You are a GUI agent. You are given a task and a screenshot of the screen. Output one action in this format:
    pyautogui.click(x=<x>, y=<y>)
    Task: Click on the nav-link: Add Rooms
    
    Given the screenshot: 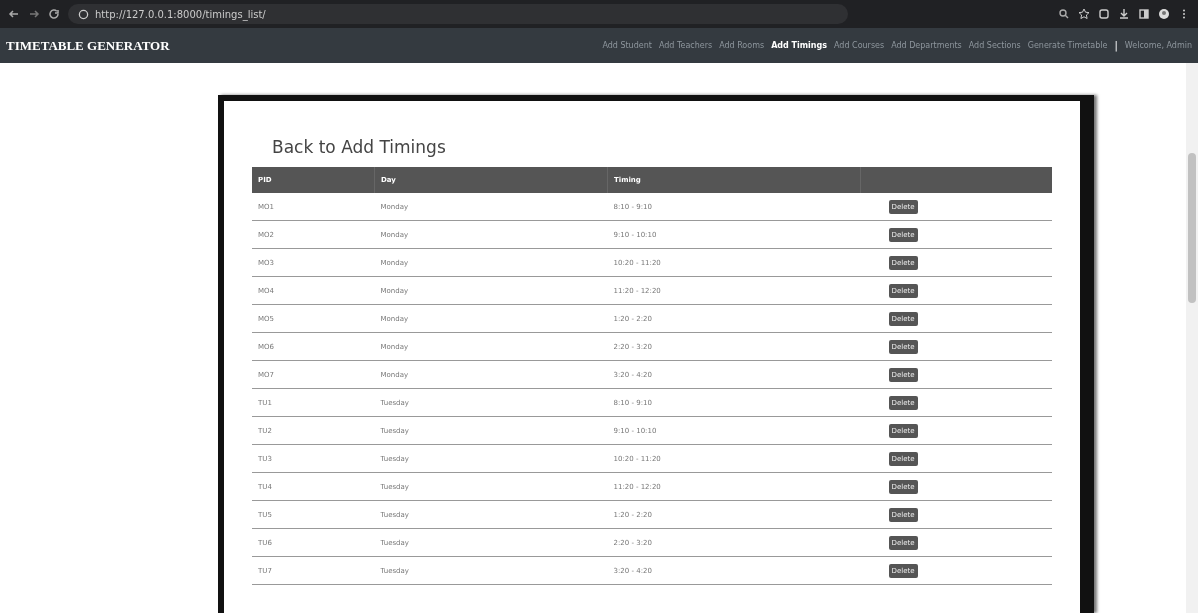 What is the action you would take?
    pyautogui.click(x=742, y=45)
    